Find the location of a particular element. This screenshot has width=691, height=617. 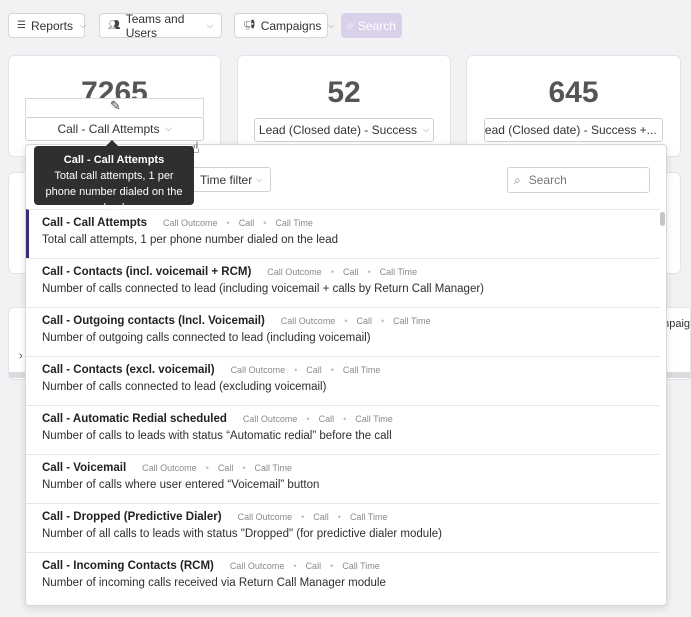

users-icon: 👥︎ is located at coordinates (114, 25).